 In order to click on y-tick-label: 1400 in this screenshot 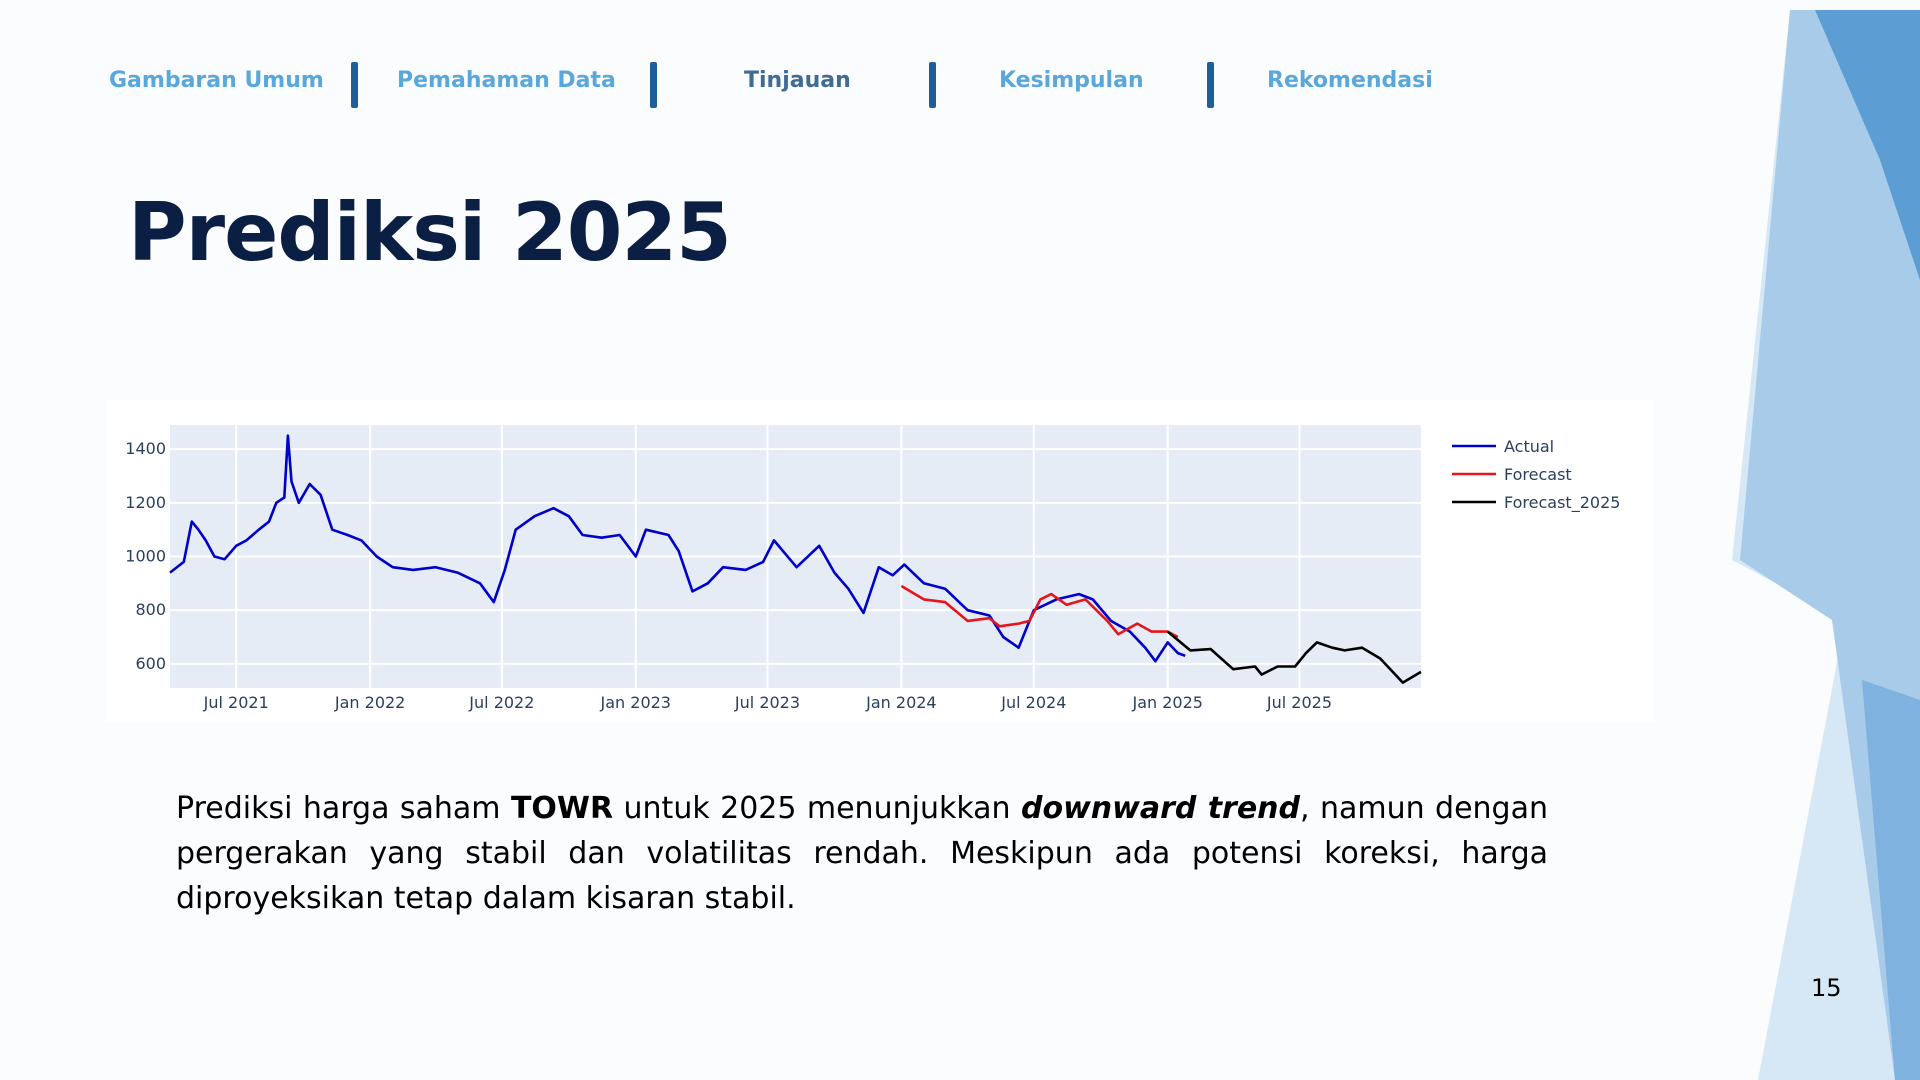, I will do `click(145, 448)`.